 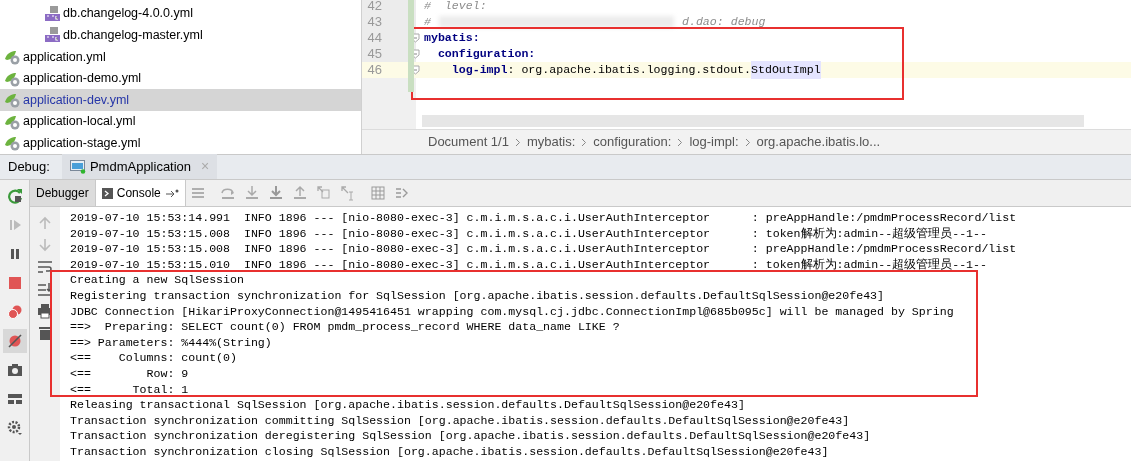 What do you see at coordinates (455, 7) in the screenshot?
I see `code-comment: # level:` at bounding box center [455, 7].